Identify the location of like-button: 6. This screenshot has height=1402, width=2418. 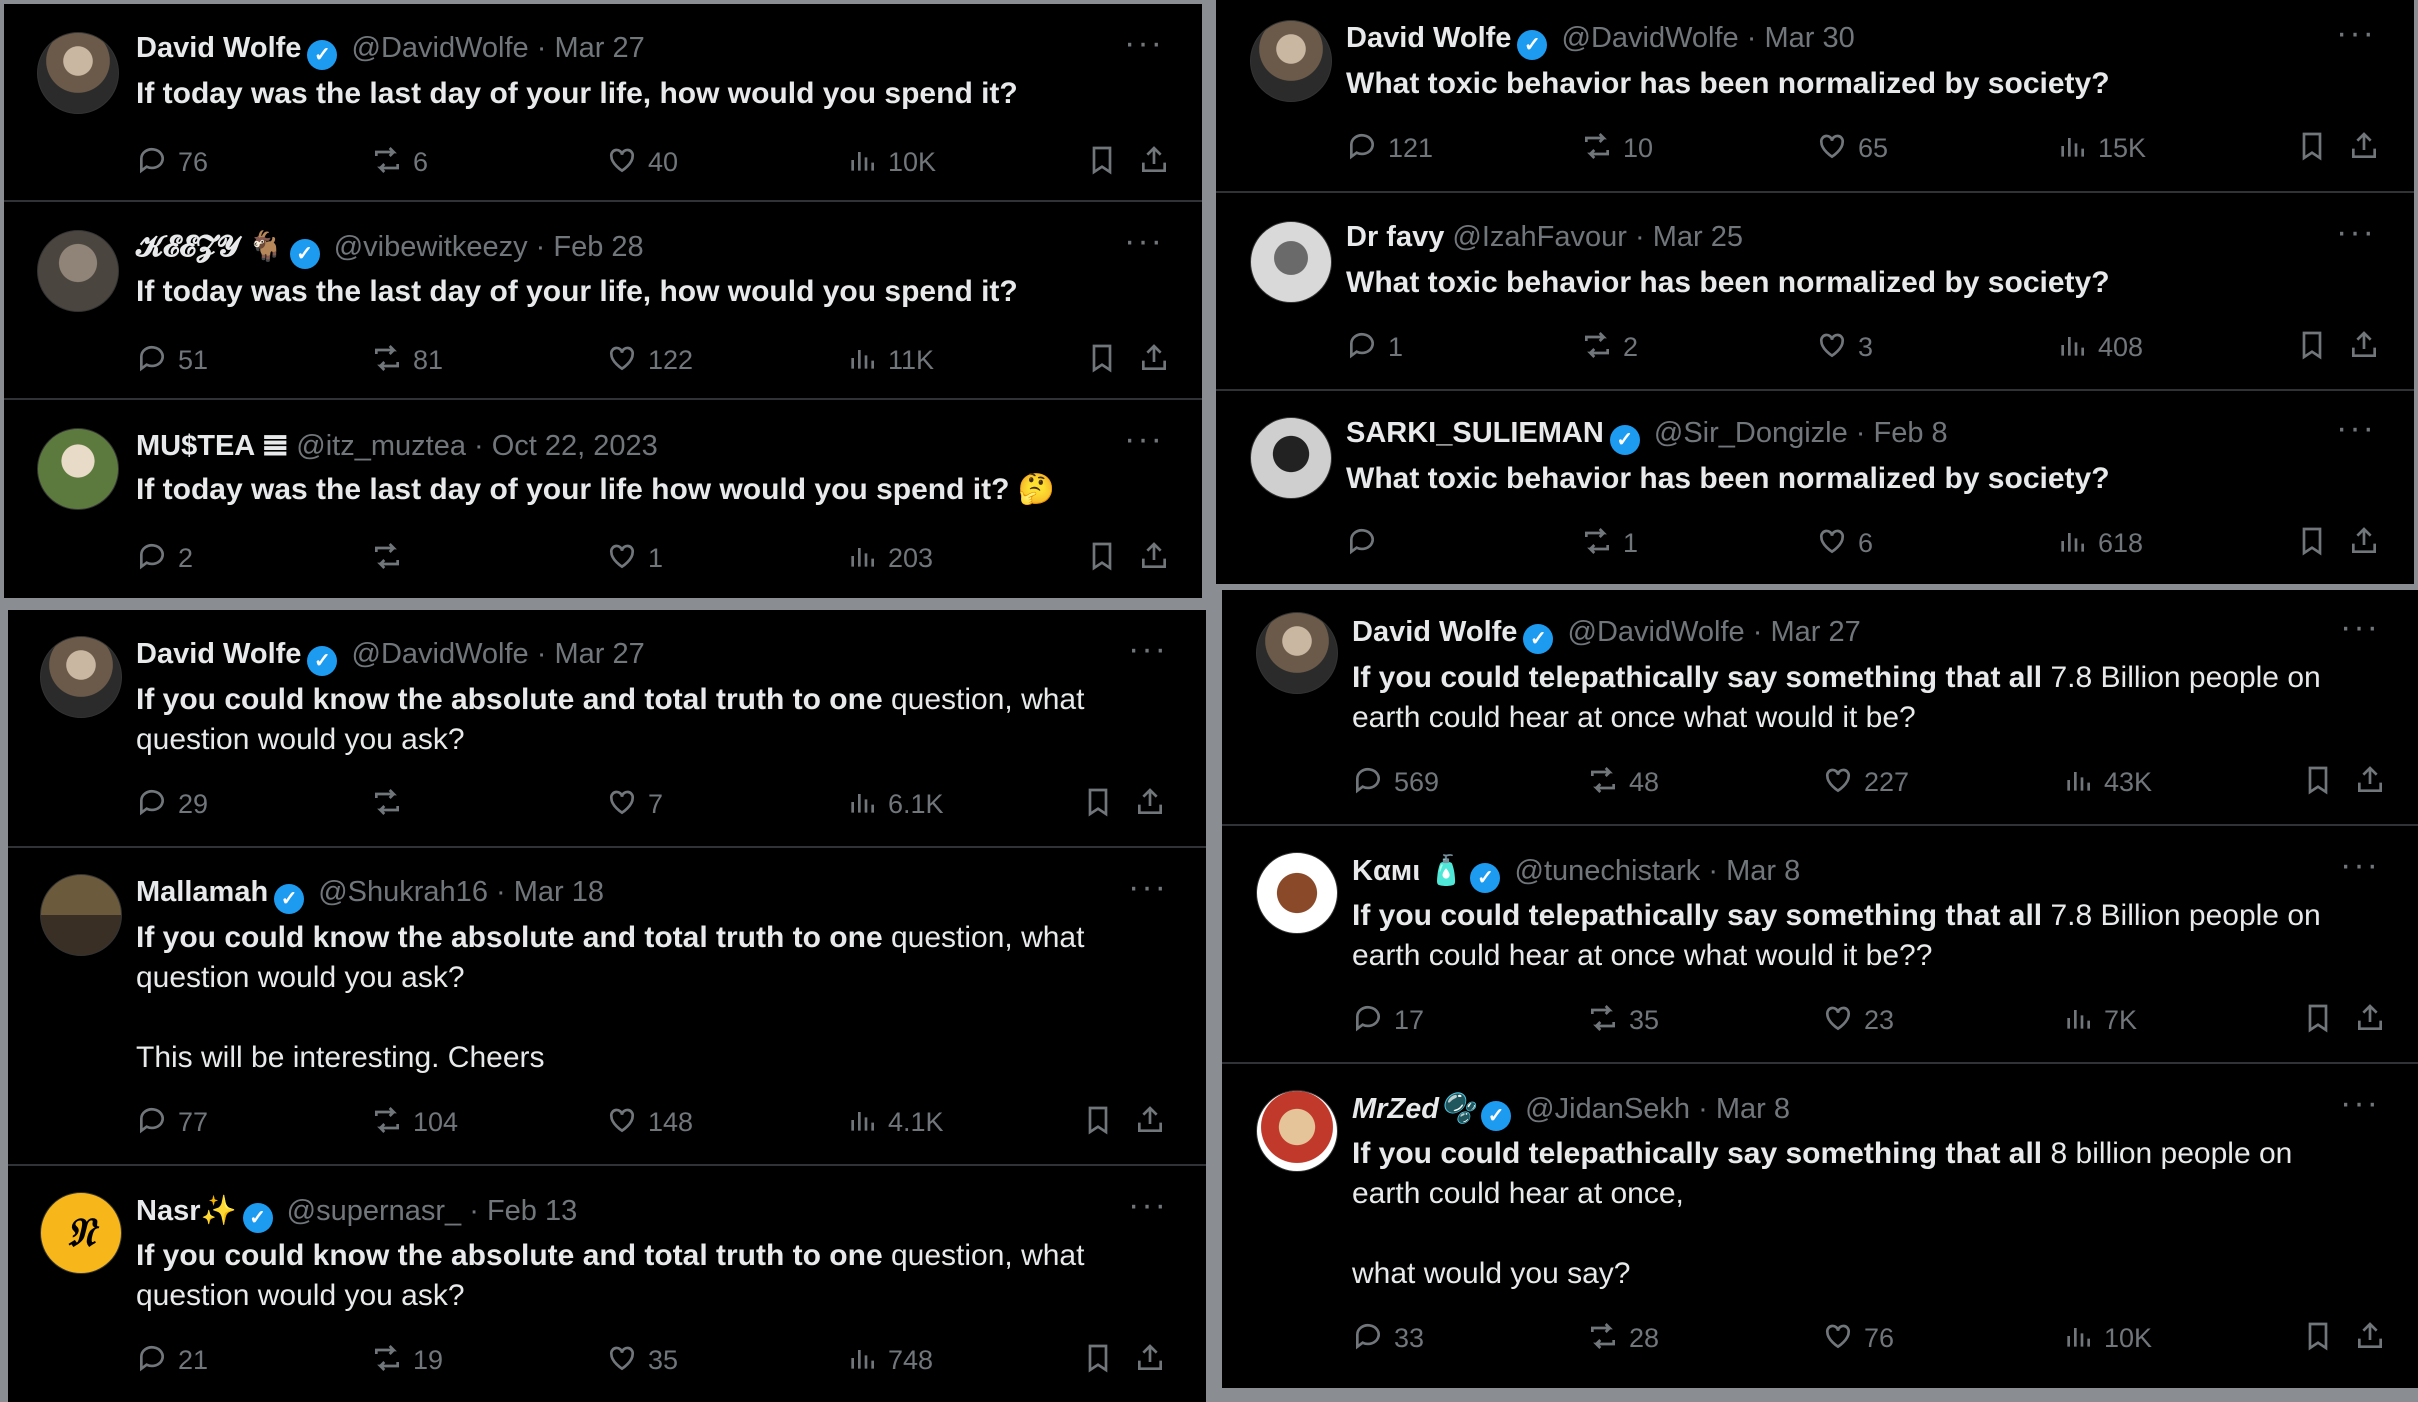
(1844, 544).